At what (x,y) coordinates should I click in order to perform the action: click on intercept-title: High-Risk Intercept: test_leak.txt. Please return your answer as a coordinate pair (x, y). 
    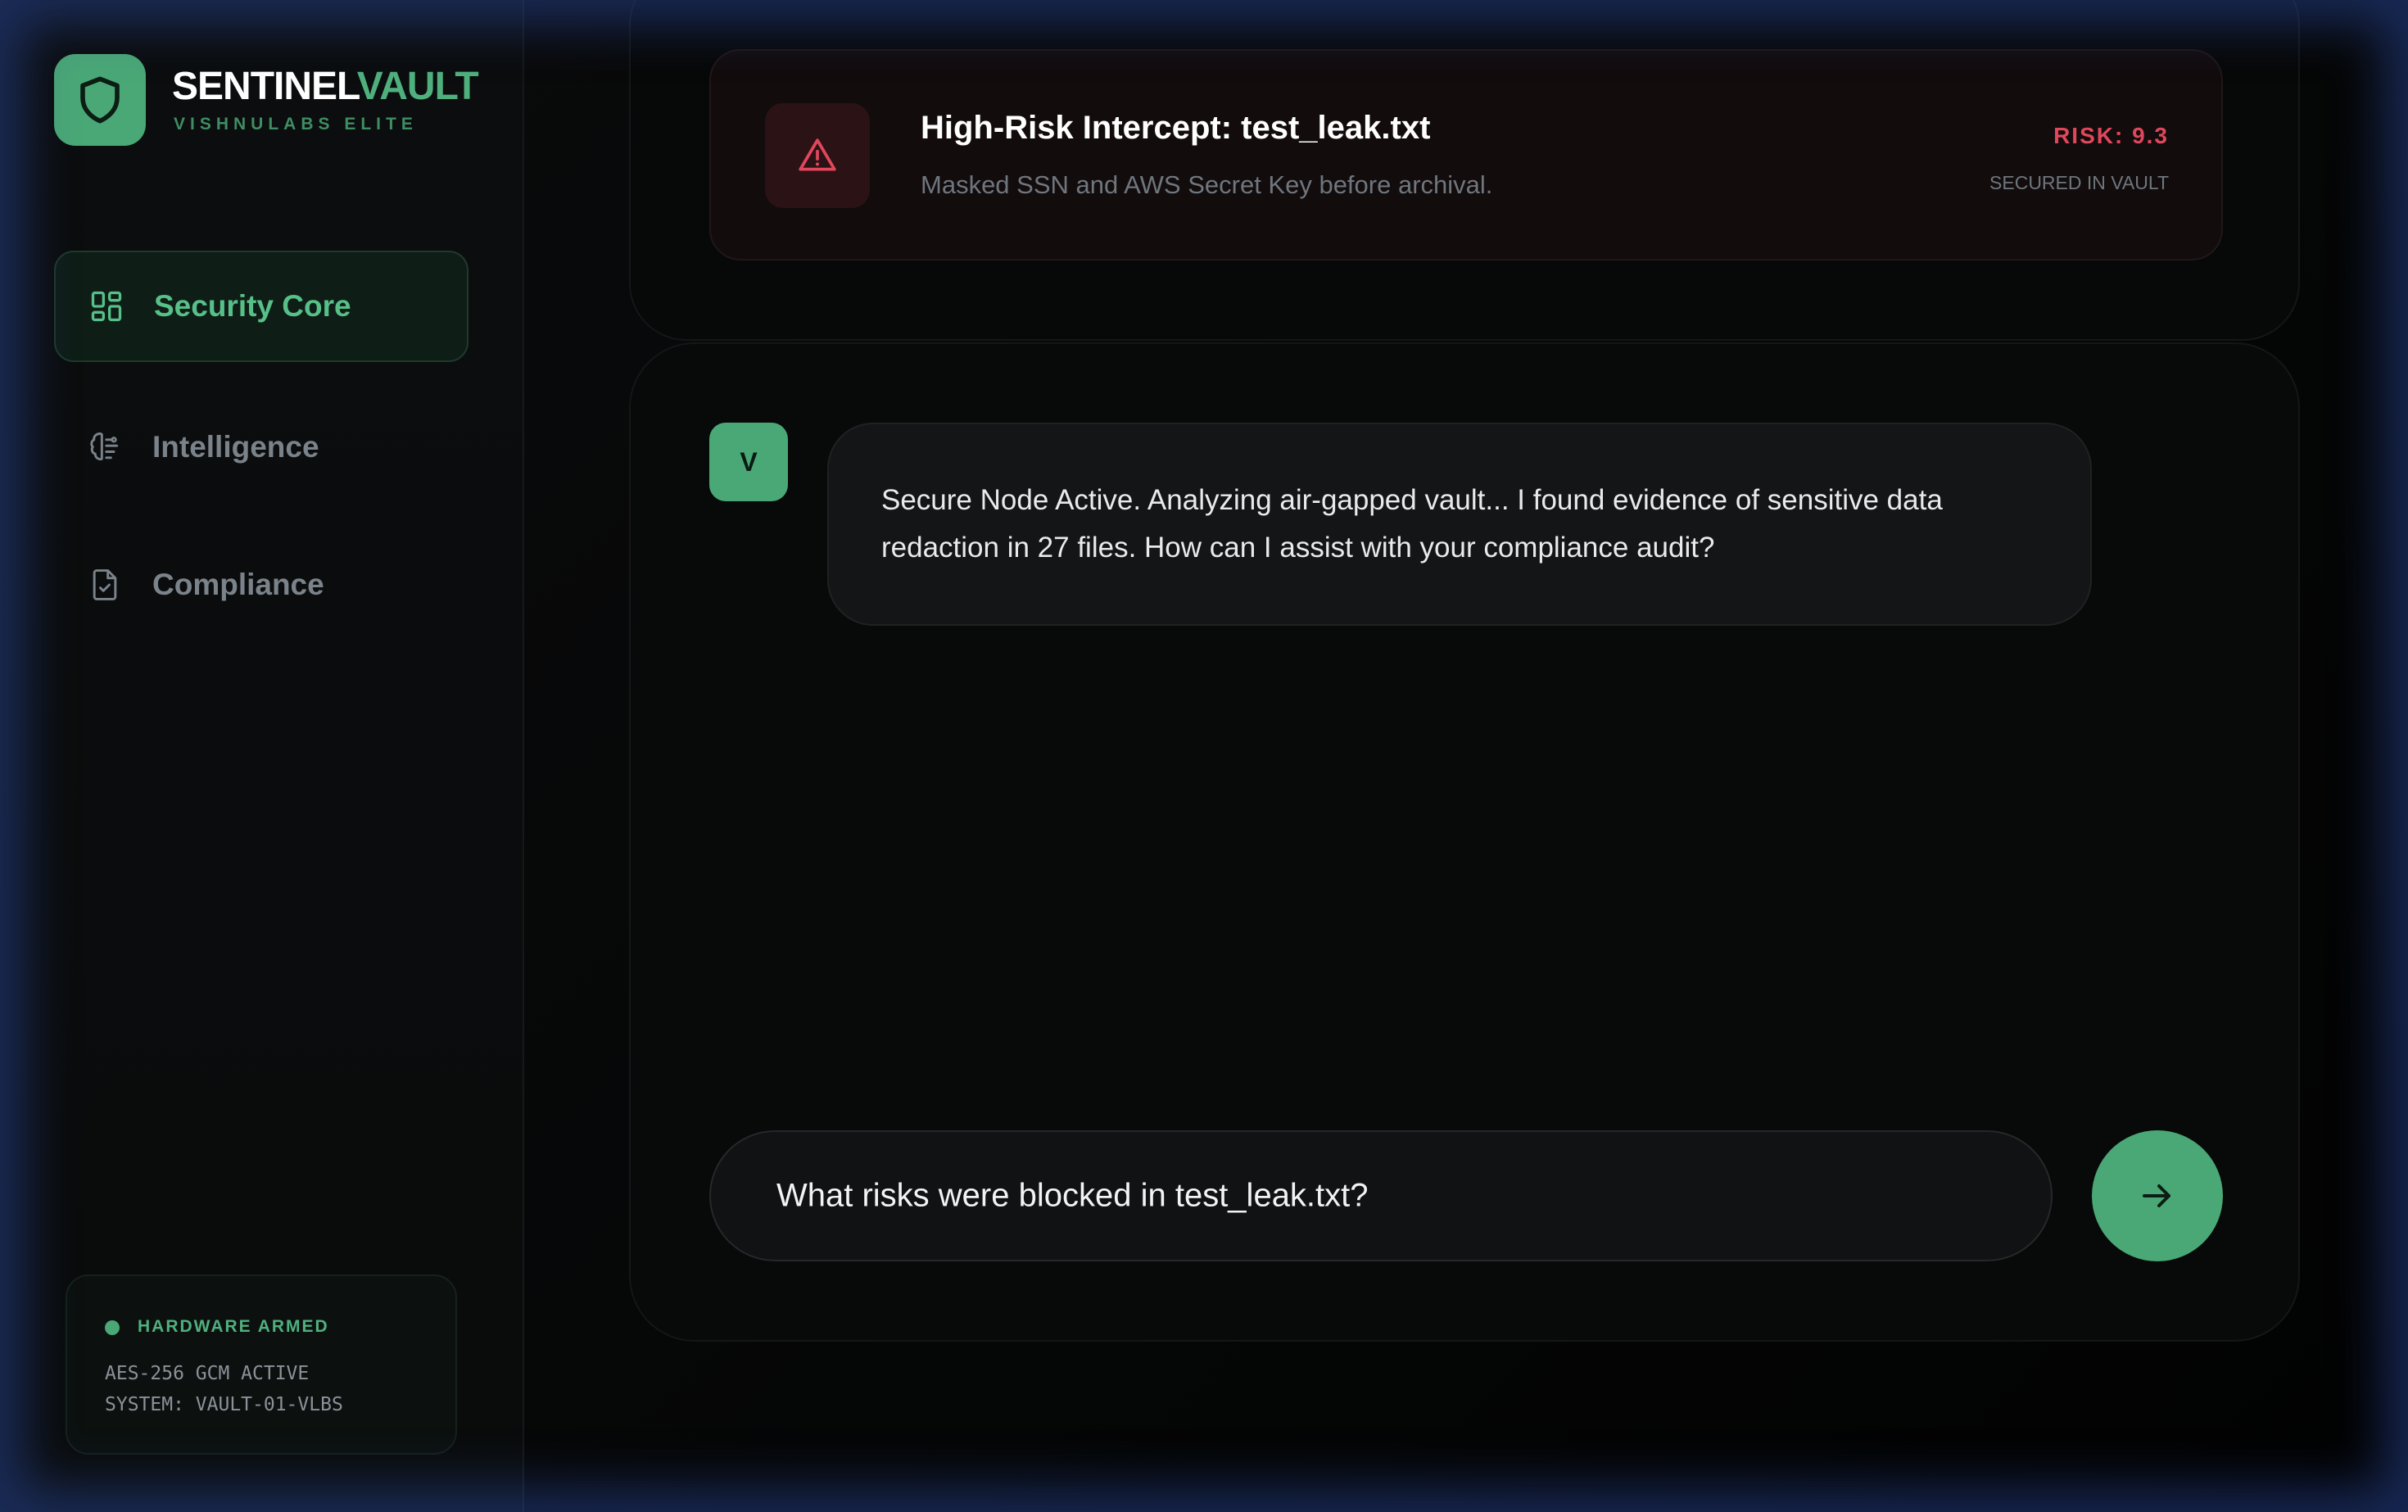
    Looking at the image, I should click on (1176, 128).